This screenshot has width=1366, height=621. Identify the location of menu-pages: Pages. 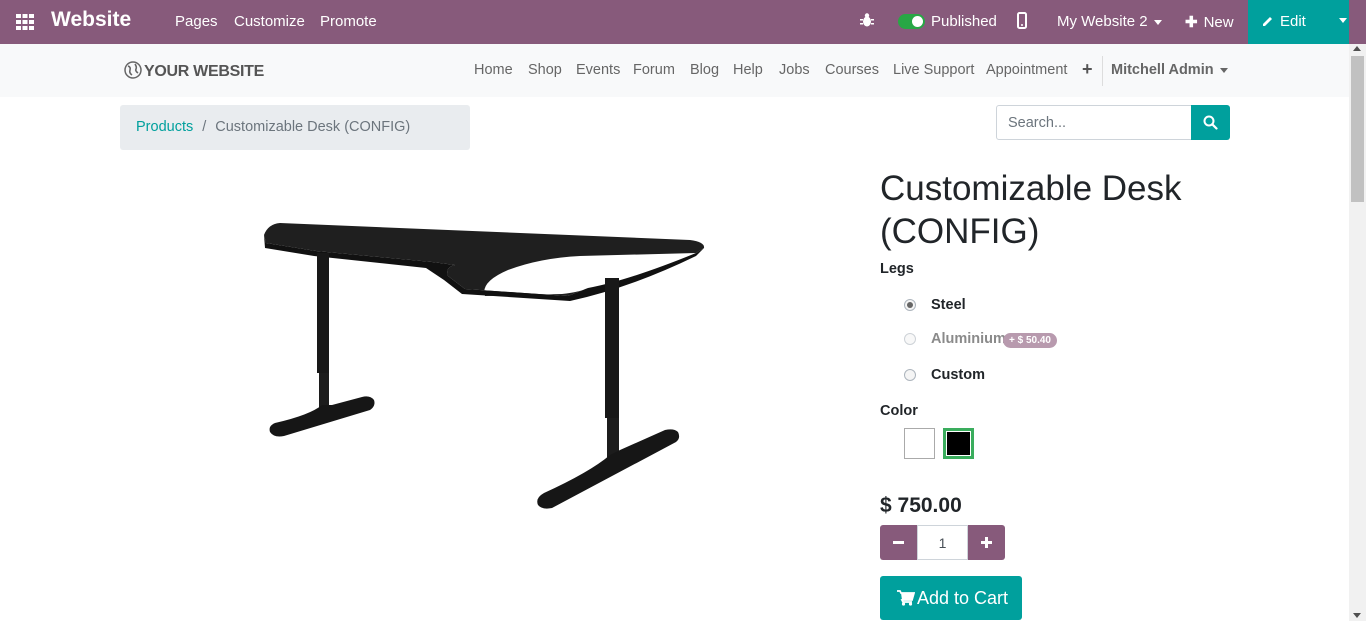
(196, 21).